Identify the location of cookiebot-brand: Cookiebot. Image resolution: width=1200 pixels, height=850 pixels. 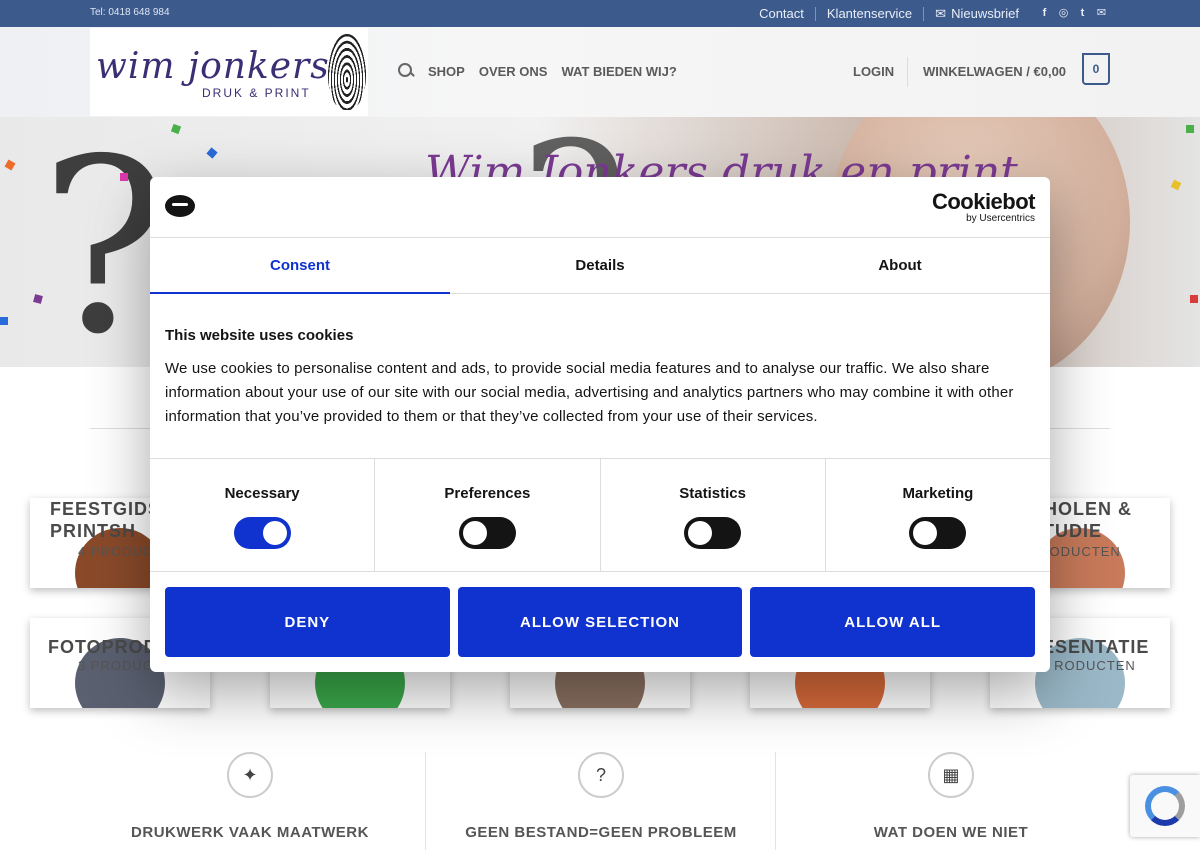
(983, 201).